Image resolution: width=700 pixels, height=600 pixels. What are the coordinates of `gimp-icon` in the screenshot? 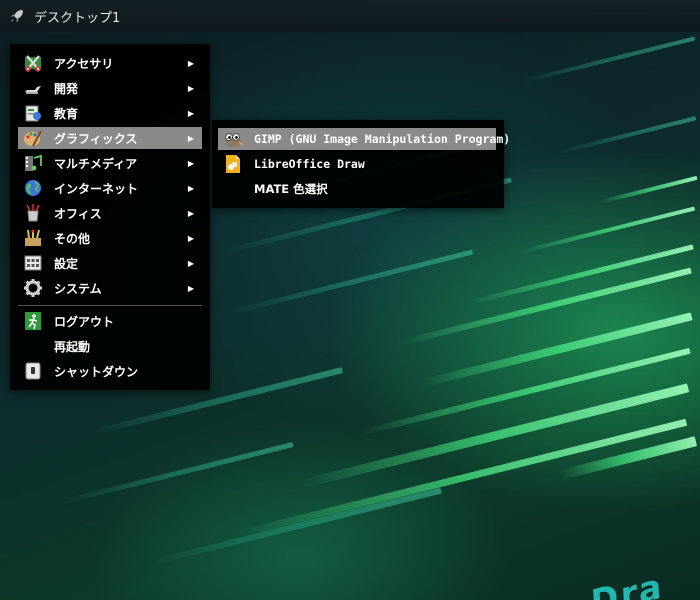 It's located at (233, 139).